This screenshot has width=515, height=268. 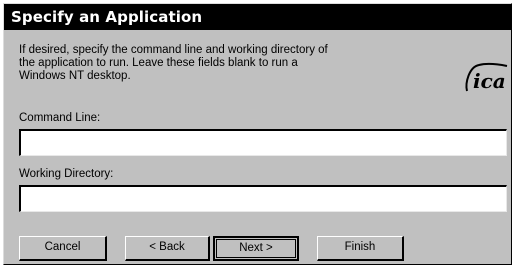 I want to click on logo-text: ica, so click(x=489, y=81).